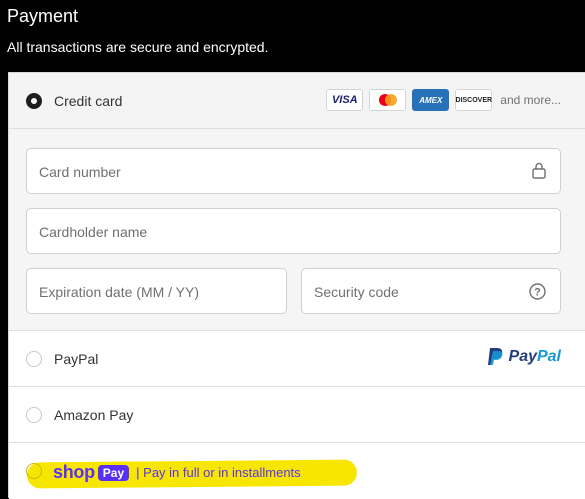 This screenshot has width=585, height=499. What do you see at coordinates (113, 472) in the screenshot?
I see `shop-pay-badge: Pay` at bounding box center [113, 472].